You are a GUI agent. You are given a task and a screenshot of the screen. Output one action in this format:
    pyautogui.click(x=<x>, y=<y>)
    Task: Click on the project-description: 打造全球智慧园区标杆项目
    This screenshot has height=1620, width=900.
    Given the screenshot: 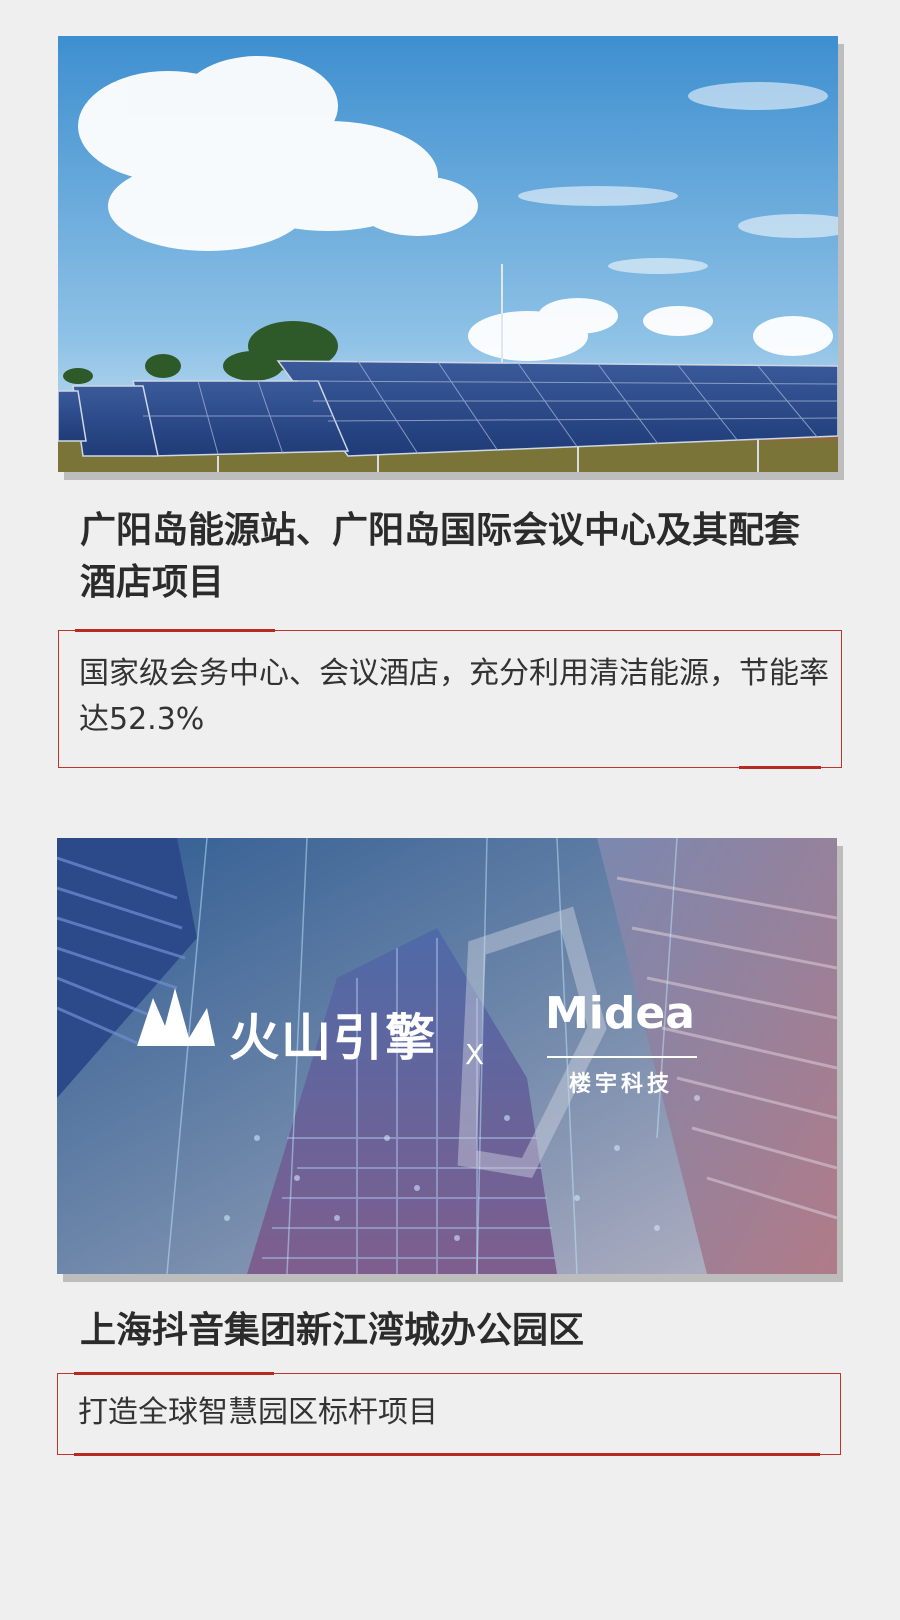 What is the action you would take?
    pyautogui.click(x=258, y=1412)
    